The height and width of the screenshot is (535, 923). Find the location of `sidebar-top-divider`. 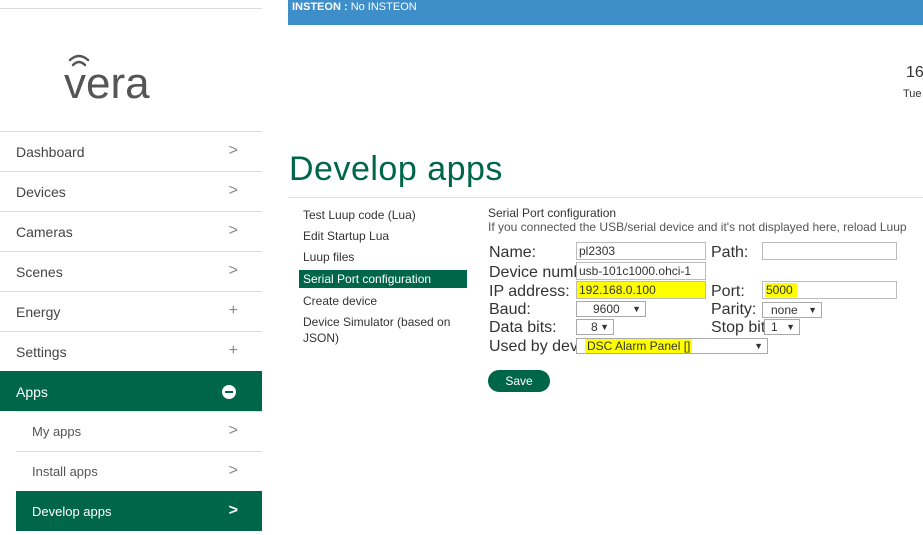

sidebar-top-divider is located at coordinates (131, 8).